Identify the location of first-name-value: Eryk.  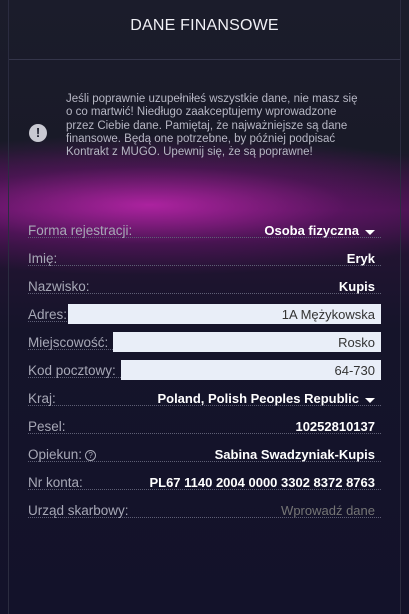
(360, 258).